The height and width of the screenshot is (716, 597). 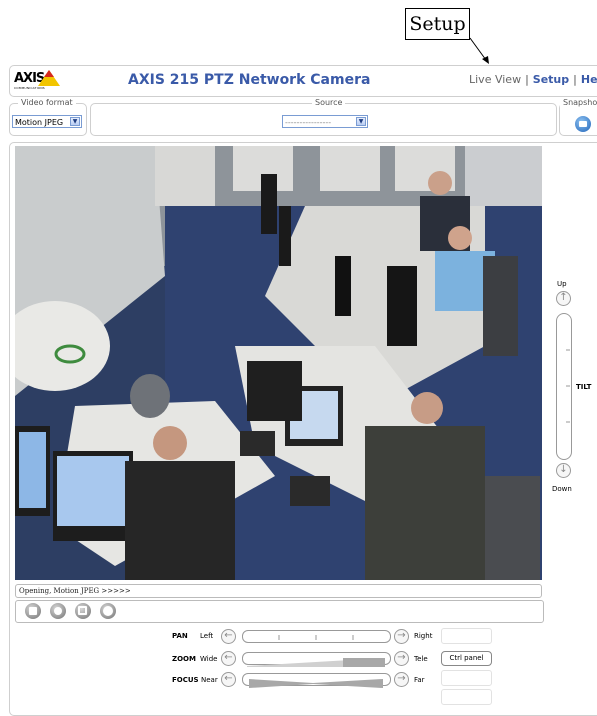 I want to click on pan-left-label: Left, so click(x=207, y=636).